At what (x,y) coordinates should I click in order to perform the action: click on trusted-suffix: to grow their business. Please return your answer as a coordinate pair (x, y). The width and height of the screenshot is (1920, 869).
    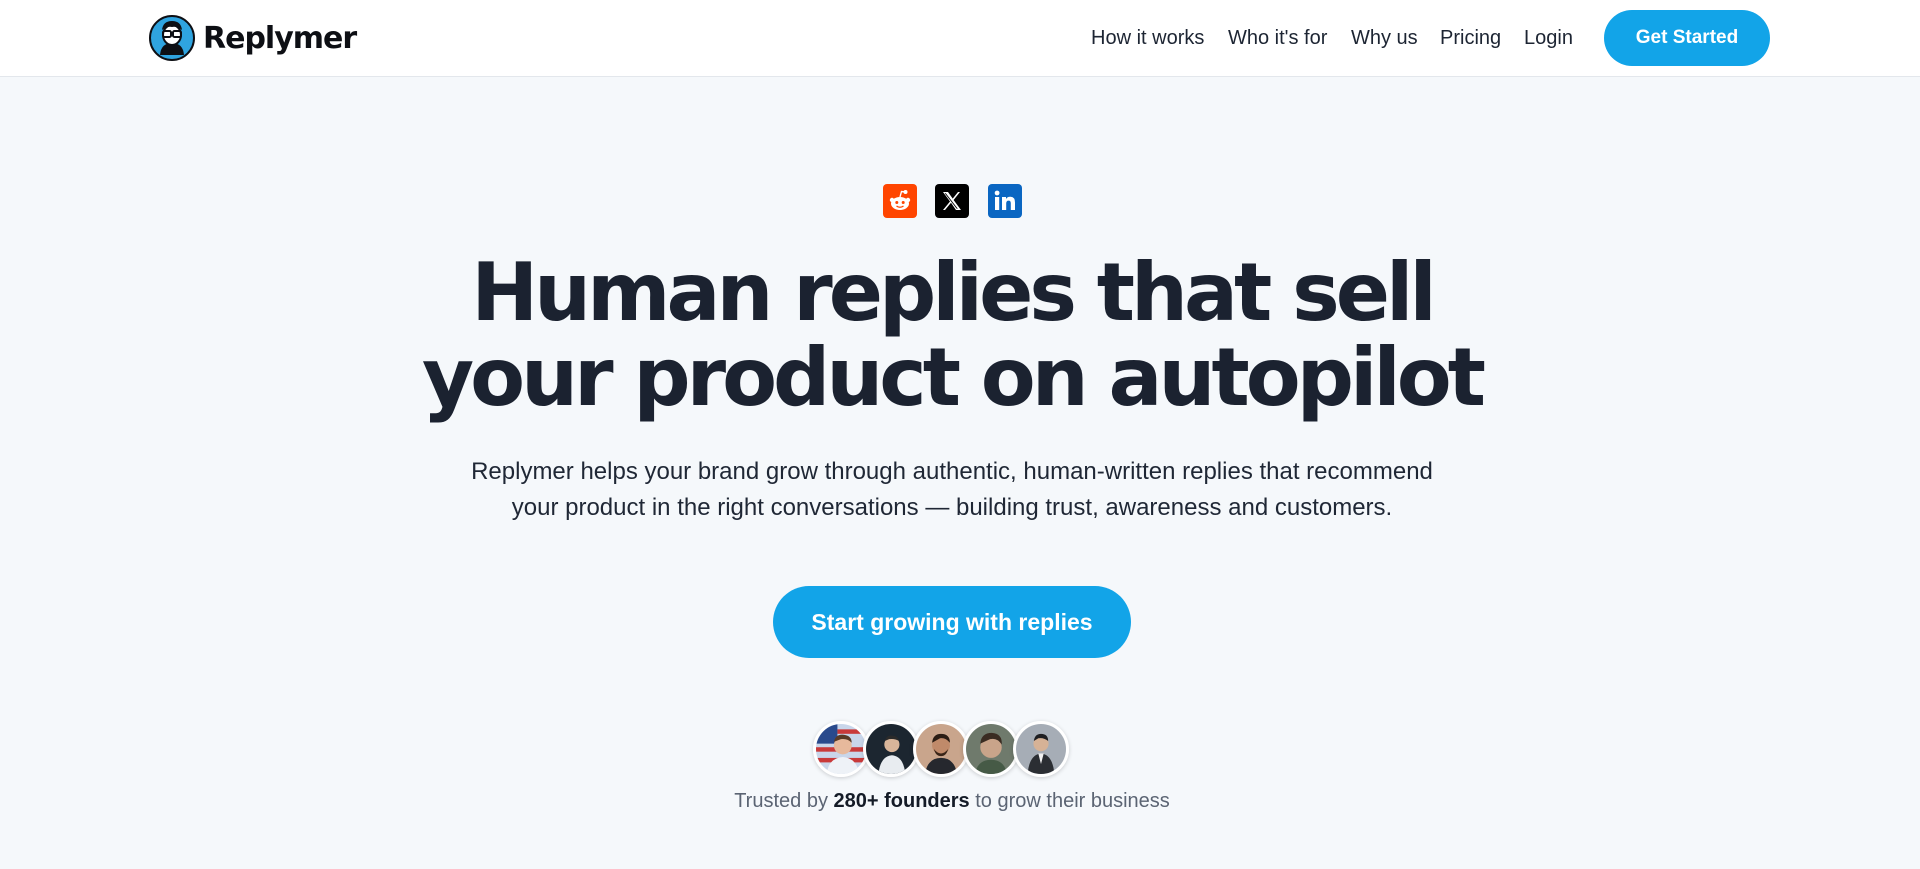
    Looking at the image, I should click on (1072, 801).